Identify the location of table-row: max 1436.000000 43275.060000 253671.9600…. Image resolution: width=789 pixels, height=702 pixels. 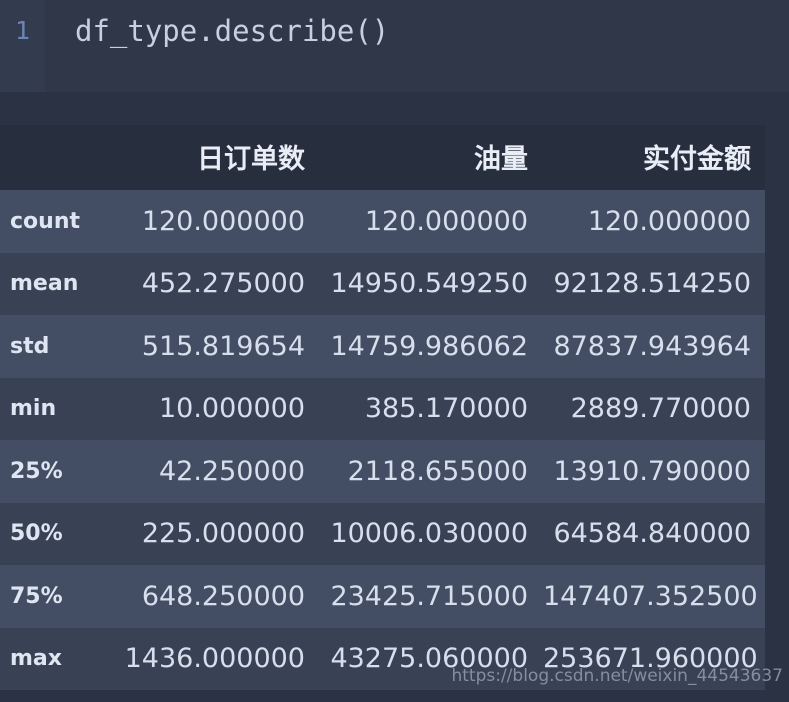
(382, 658).